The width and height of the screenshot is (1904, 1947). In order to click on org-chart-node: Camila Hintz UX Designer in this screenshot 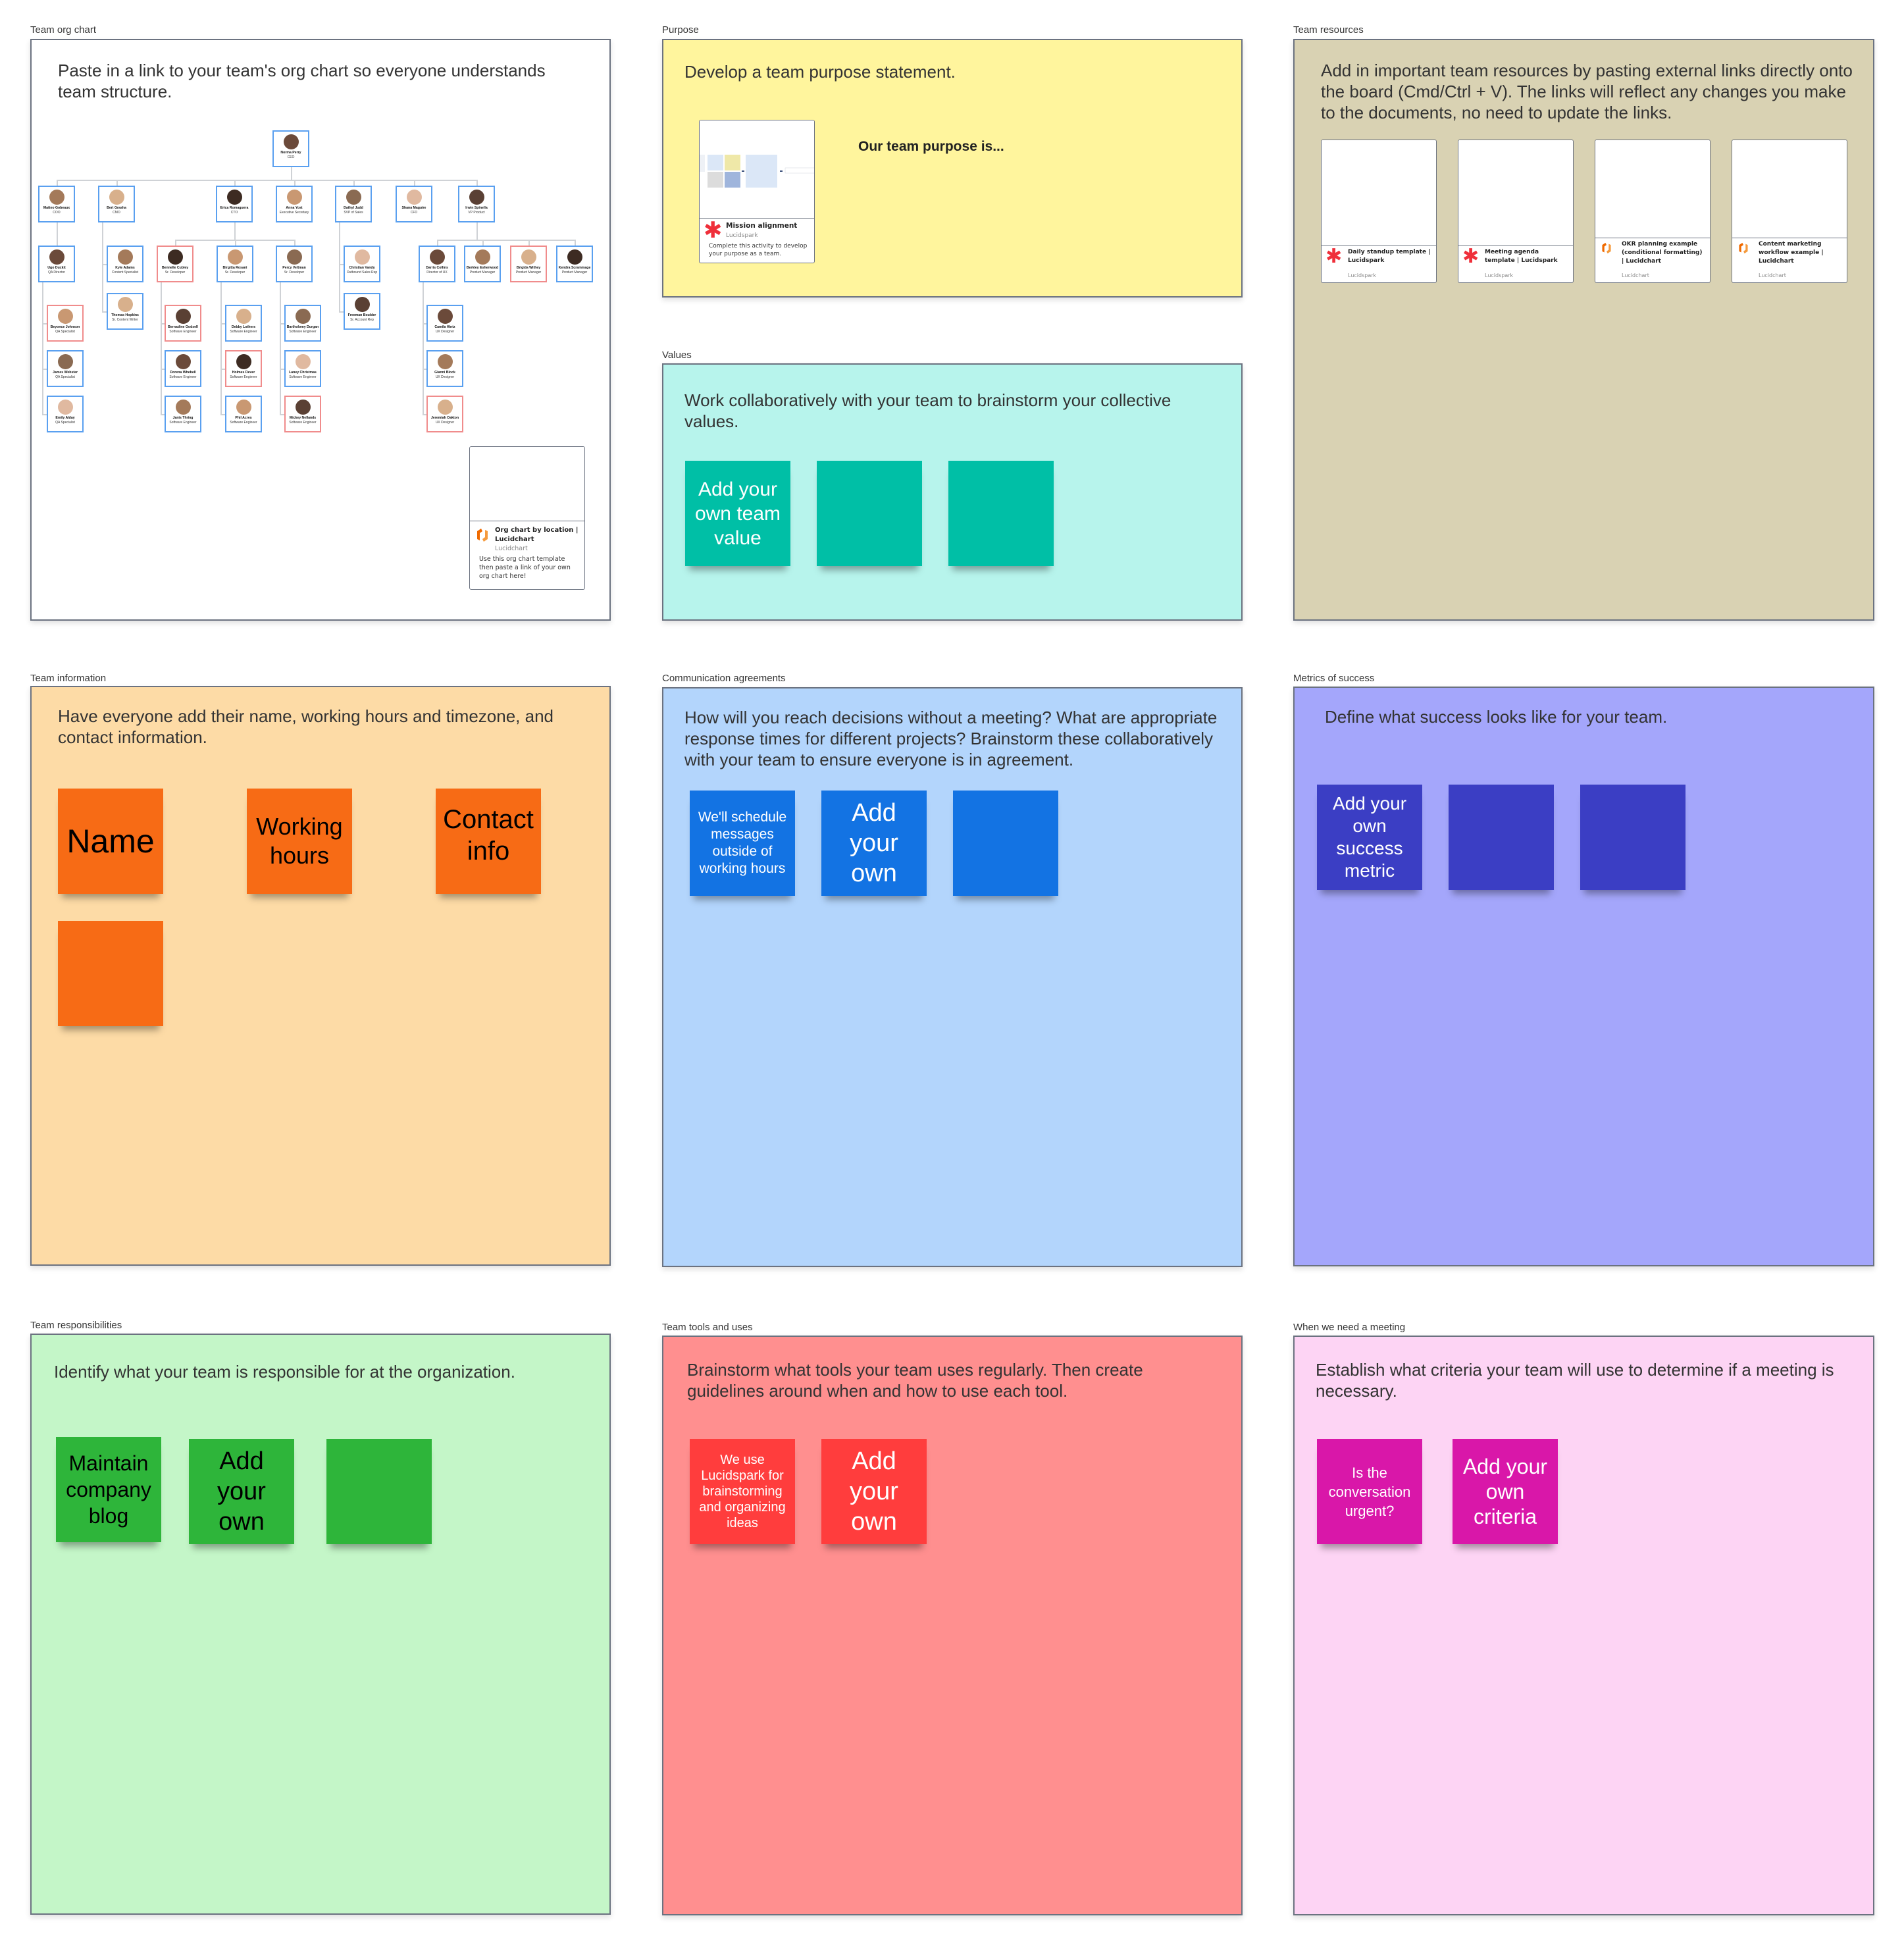, I will do `click(444, 323)`.